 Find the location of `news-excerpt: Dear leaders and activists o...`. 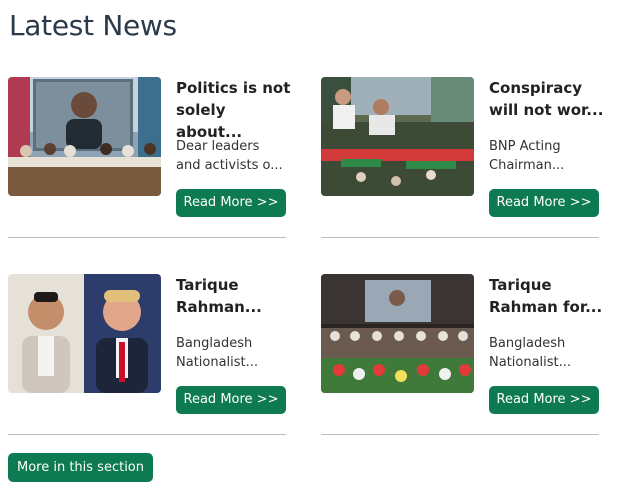

news-excerpt: Dear leaders and activists o... is located at coordinates (229, 156).